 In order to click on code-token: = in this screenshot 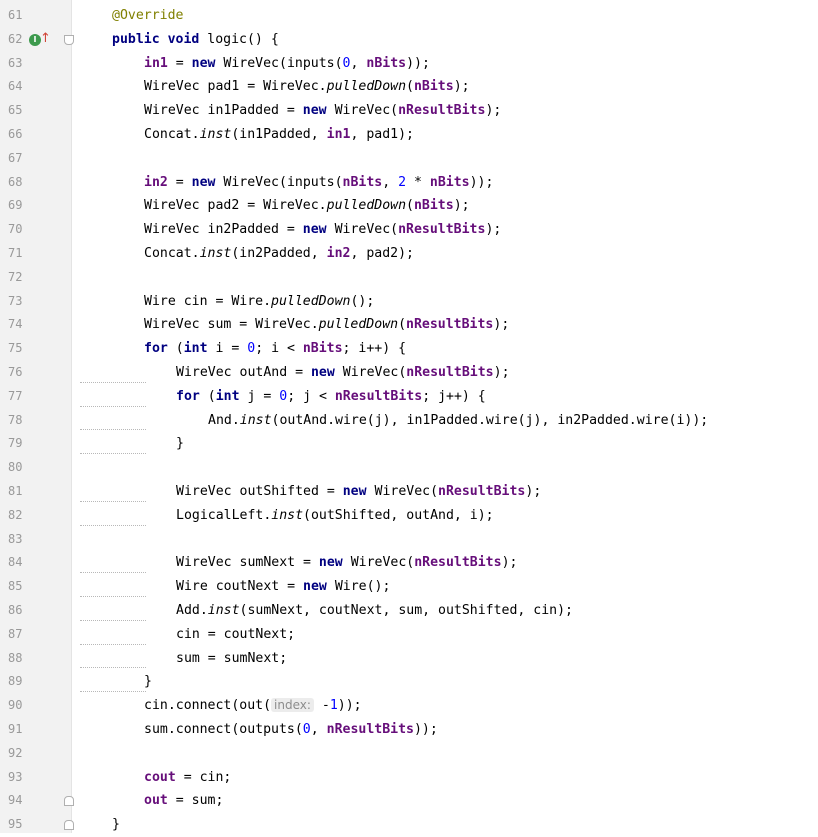, I will do `click(179, 63)`.